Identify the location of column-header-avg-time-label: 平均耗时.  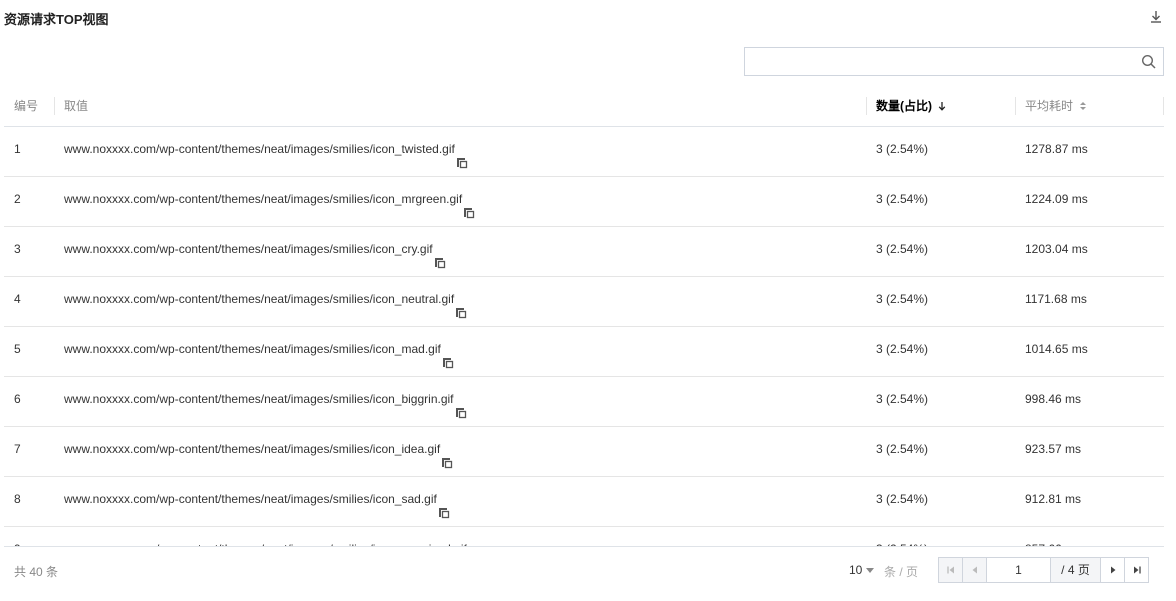
(1049, 106).